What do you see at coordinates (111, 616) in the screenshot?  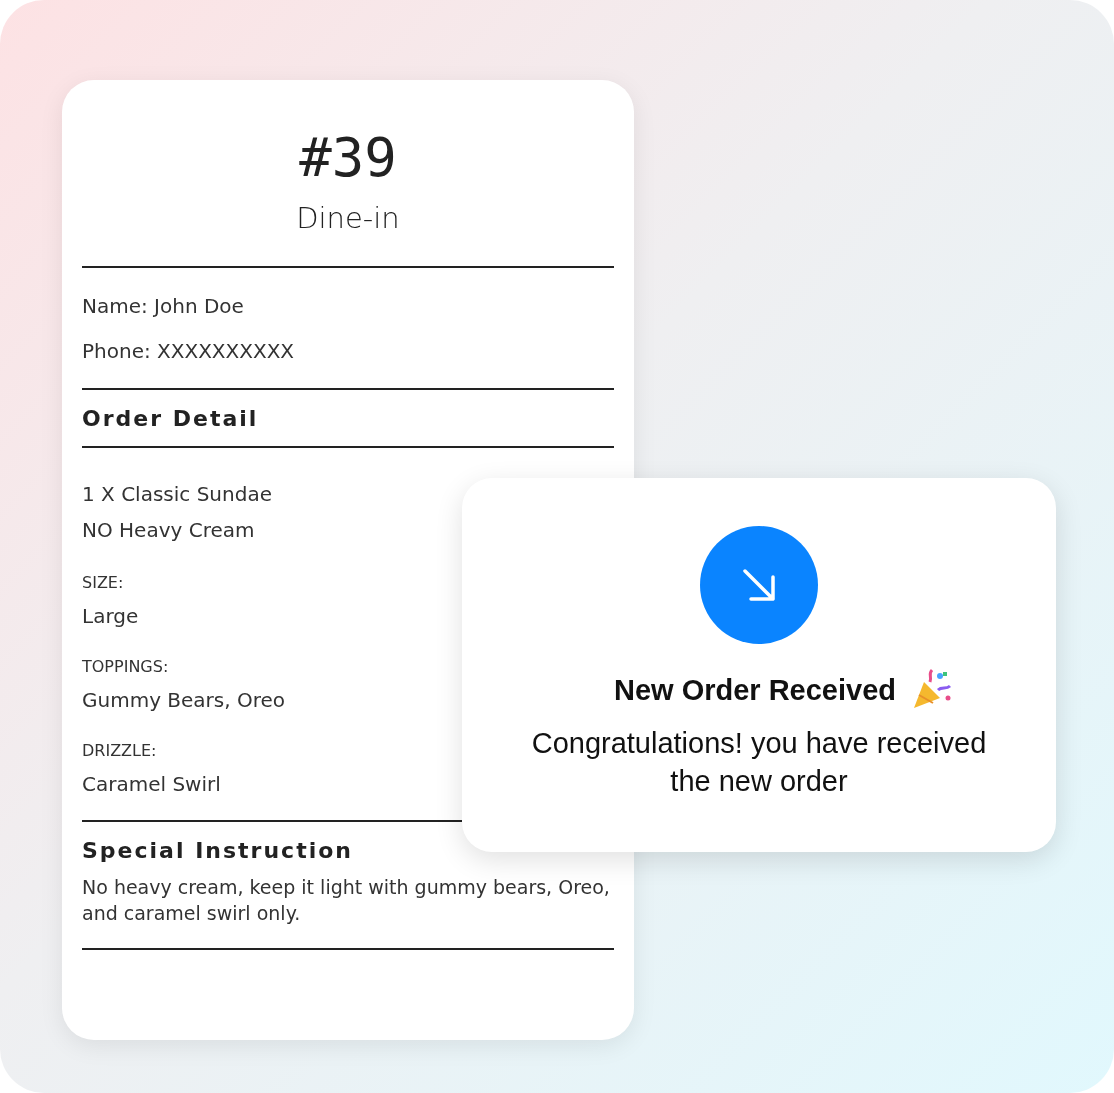 I see `option-value: Large` at bounding box center [111, 616].